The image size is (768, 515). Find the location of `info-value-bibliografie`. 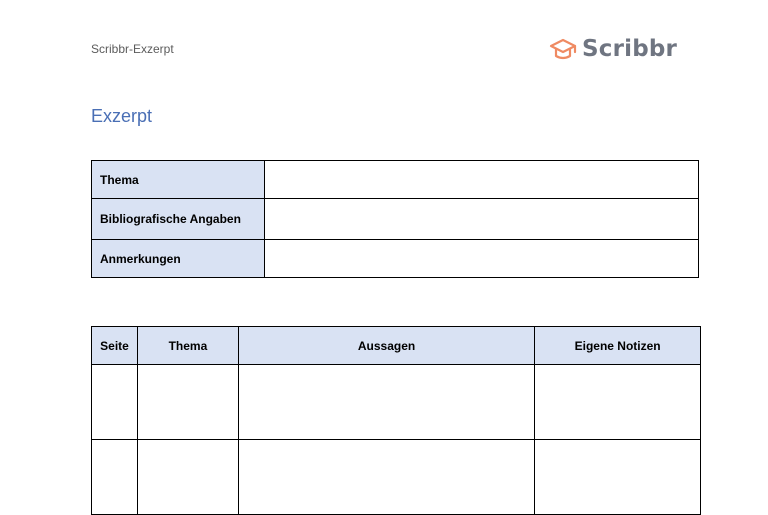

info-value-bibliografie is located at coordinates (481, 219).